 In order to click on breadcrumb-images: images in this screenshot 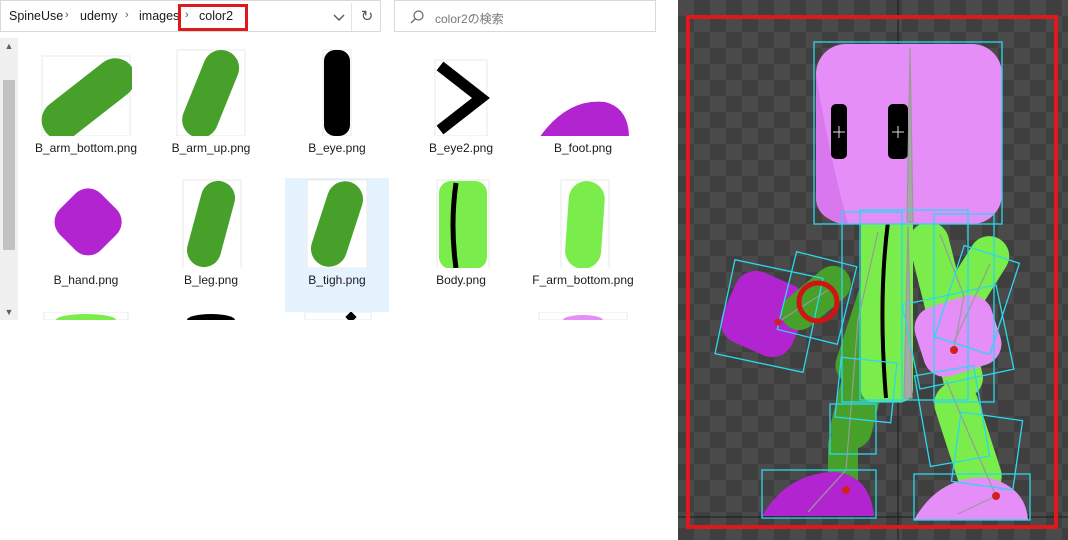, I will do `click(159, 16)`.